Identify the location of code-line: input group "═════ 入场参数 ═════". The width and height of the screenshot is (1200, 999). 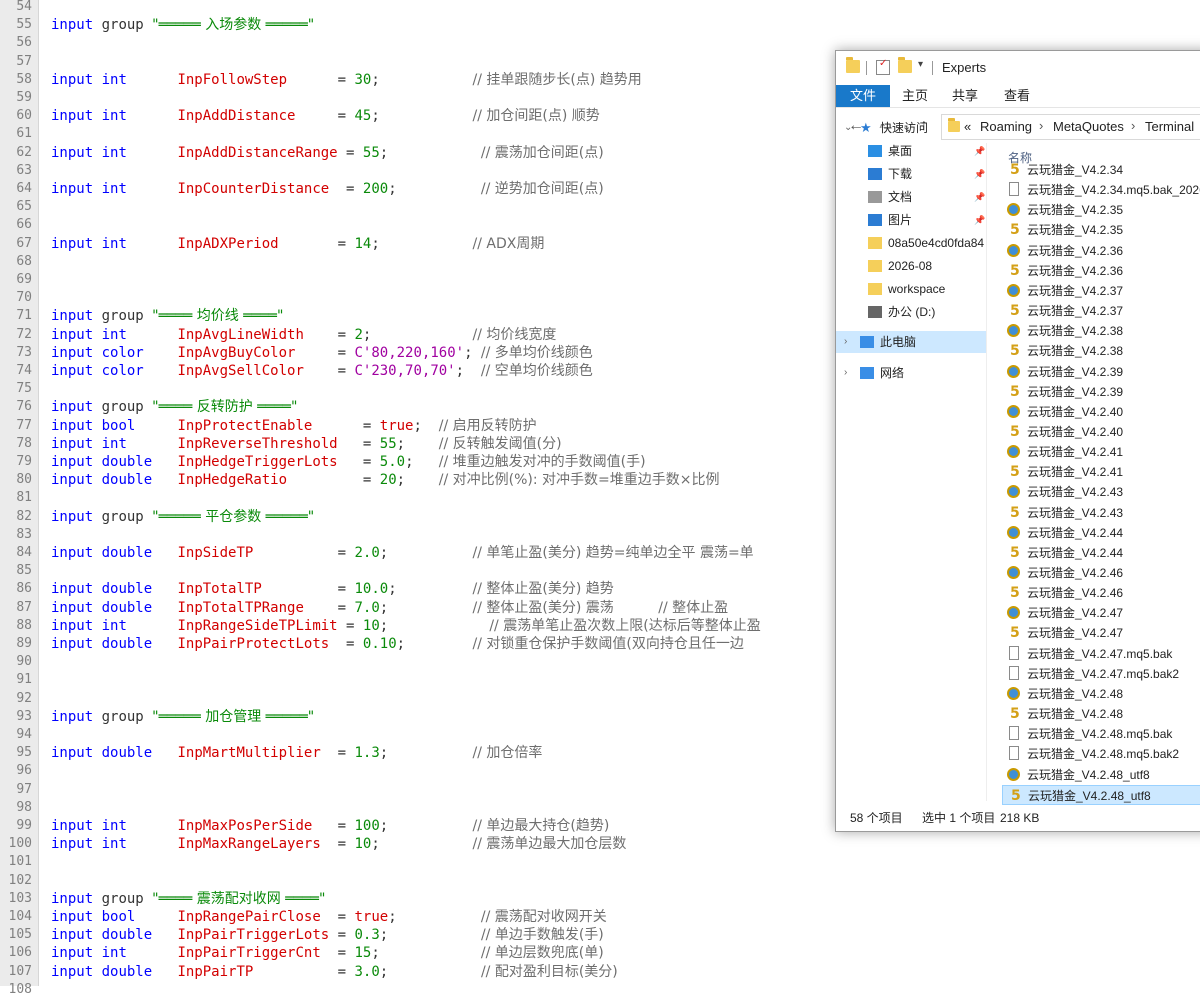
(182, 25).